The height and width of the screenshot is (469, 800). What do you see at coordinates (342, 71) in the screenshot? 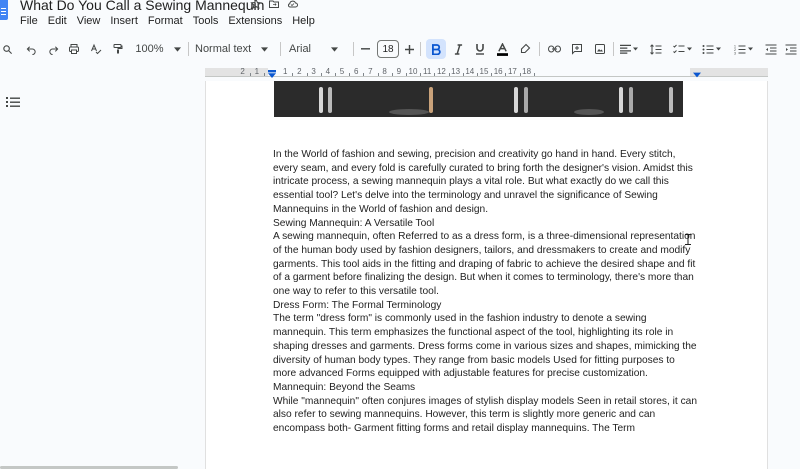
I see `ruler-label: 5` at bounding box center [342, 71].